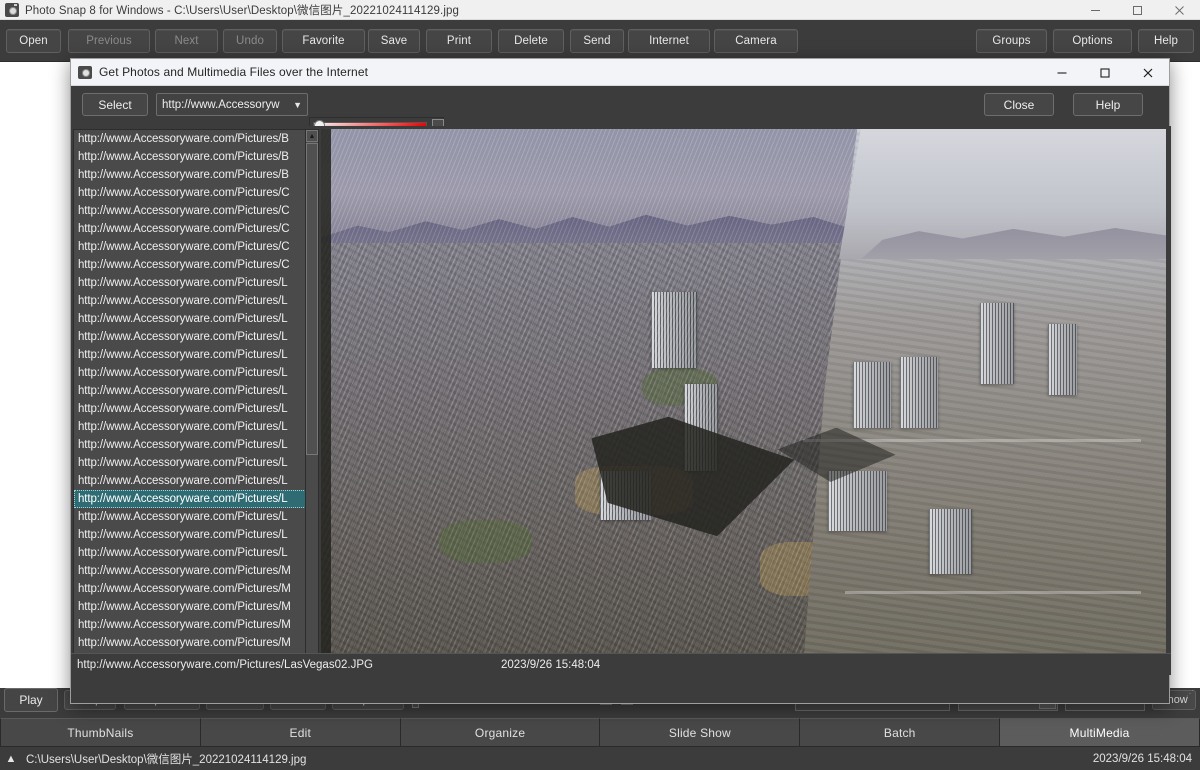 This screenshot has height=770, width=1200. I want to click on dialog-window-controls, so click(1104, 72).